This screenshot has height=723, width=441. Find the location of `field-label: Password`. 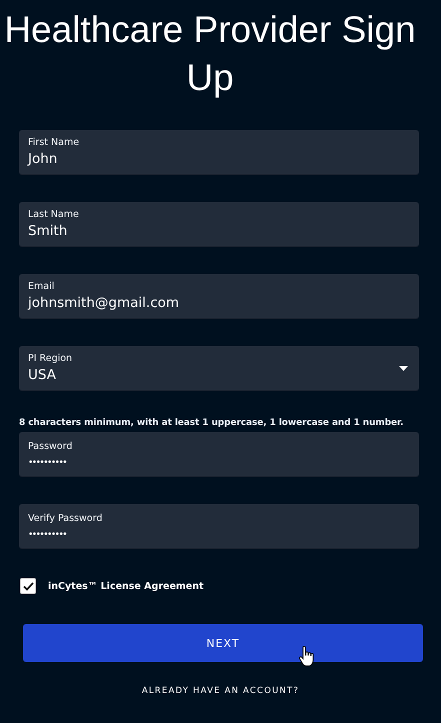

field-label: Password is located at coordinates (50, 446).